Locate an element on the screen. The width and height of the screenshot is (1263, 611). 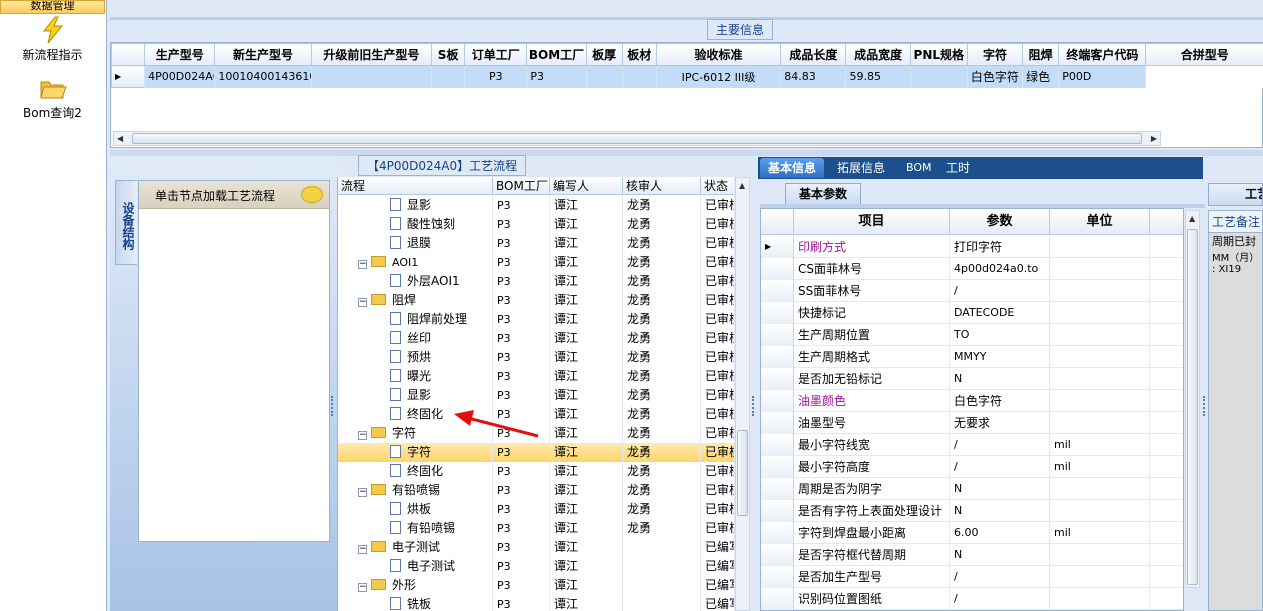
param-row: 字符到焊盘最小距离 6.00 mil is located at coordinates (972, 533).